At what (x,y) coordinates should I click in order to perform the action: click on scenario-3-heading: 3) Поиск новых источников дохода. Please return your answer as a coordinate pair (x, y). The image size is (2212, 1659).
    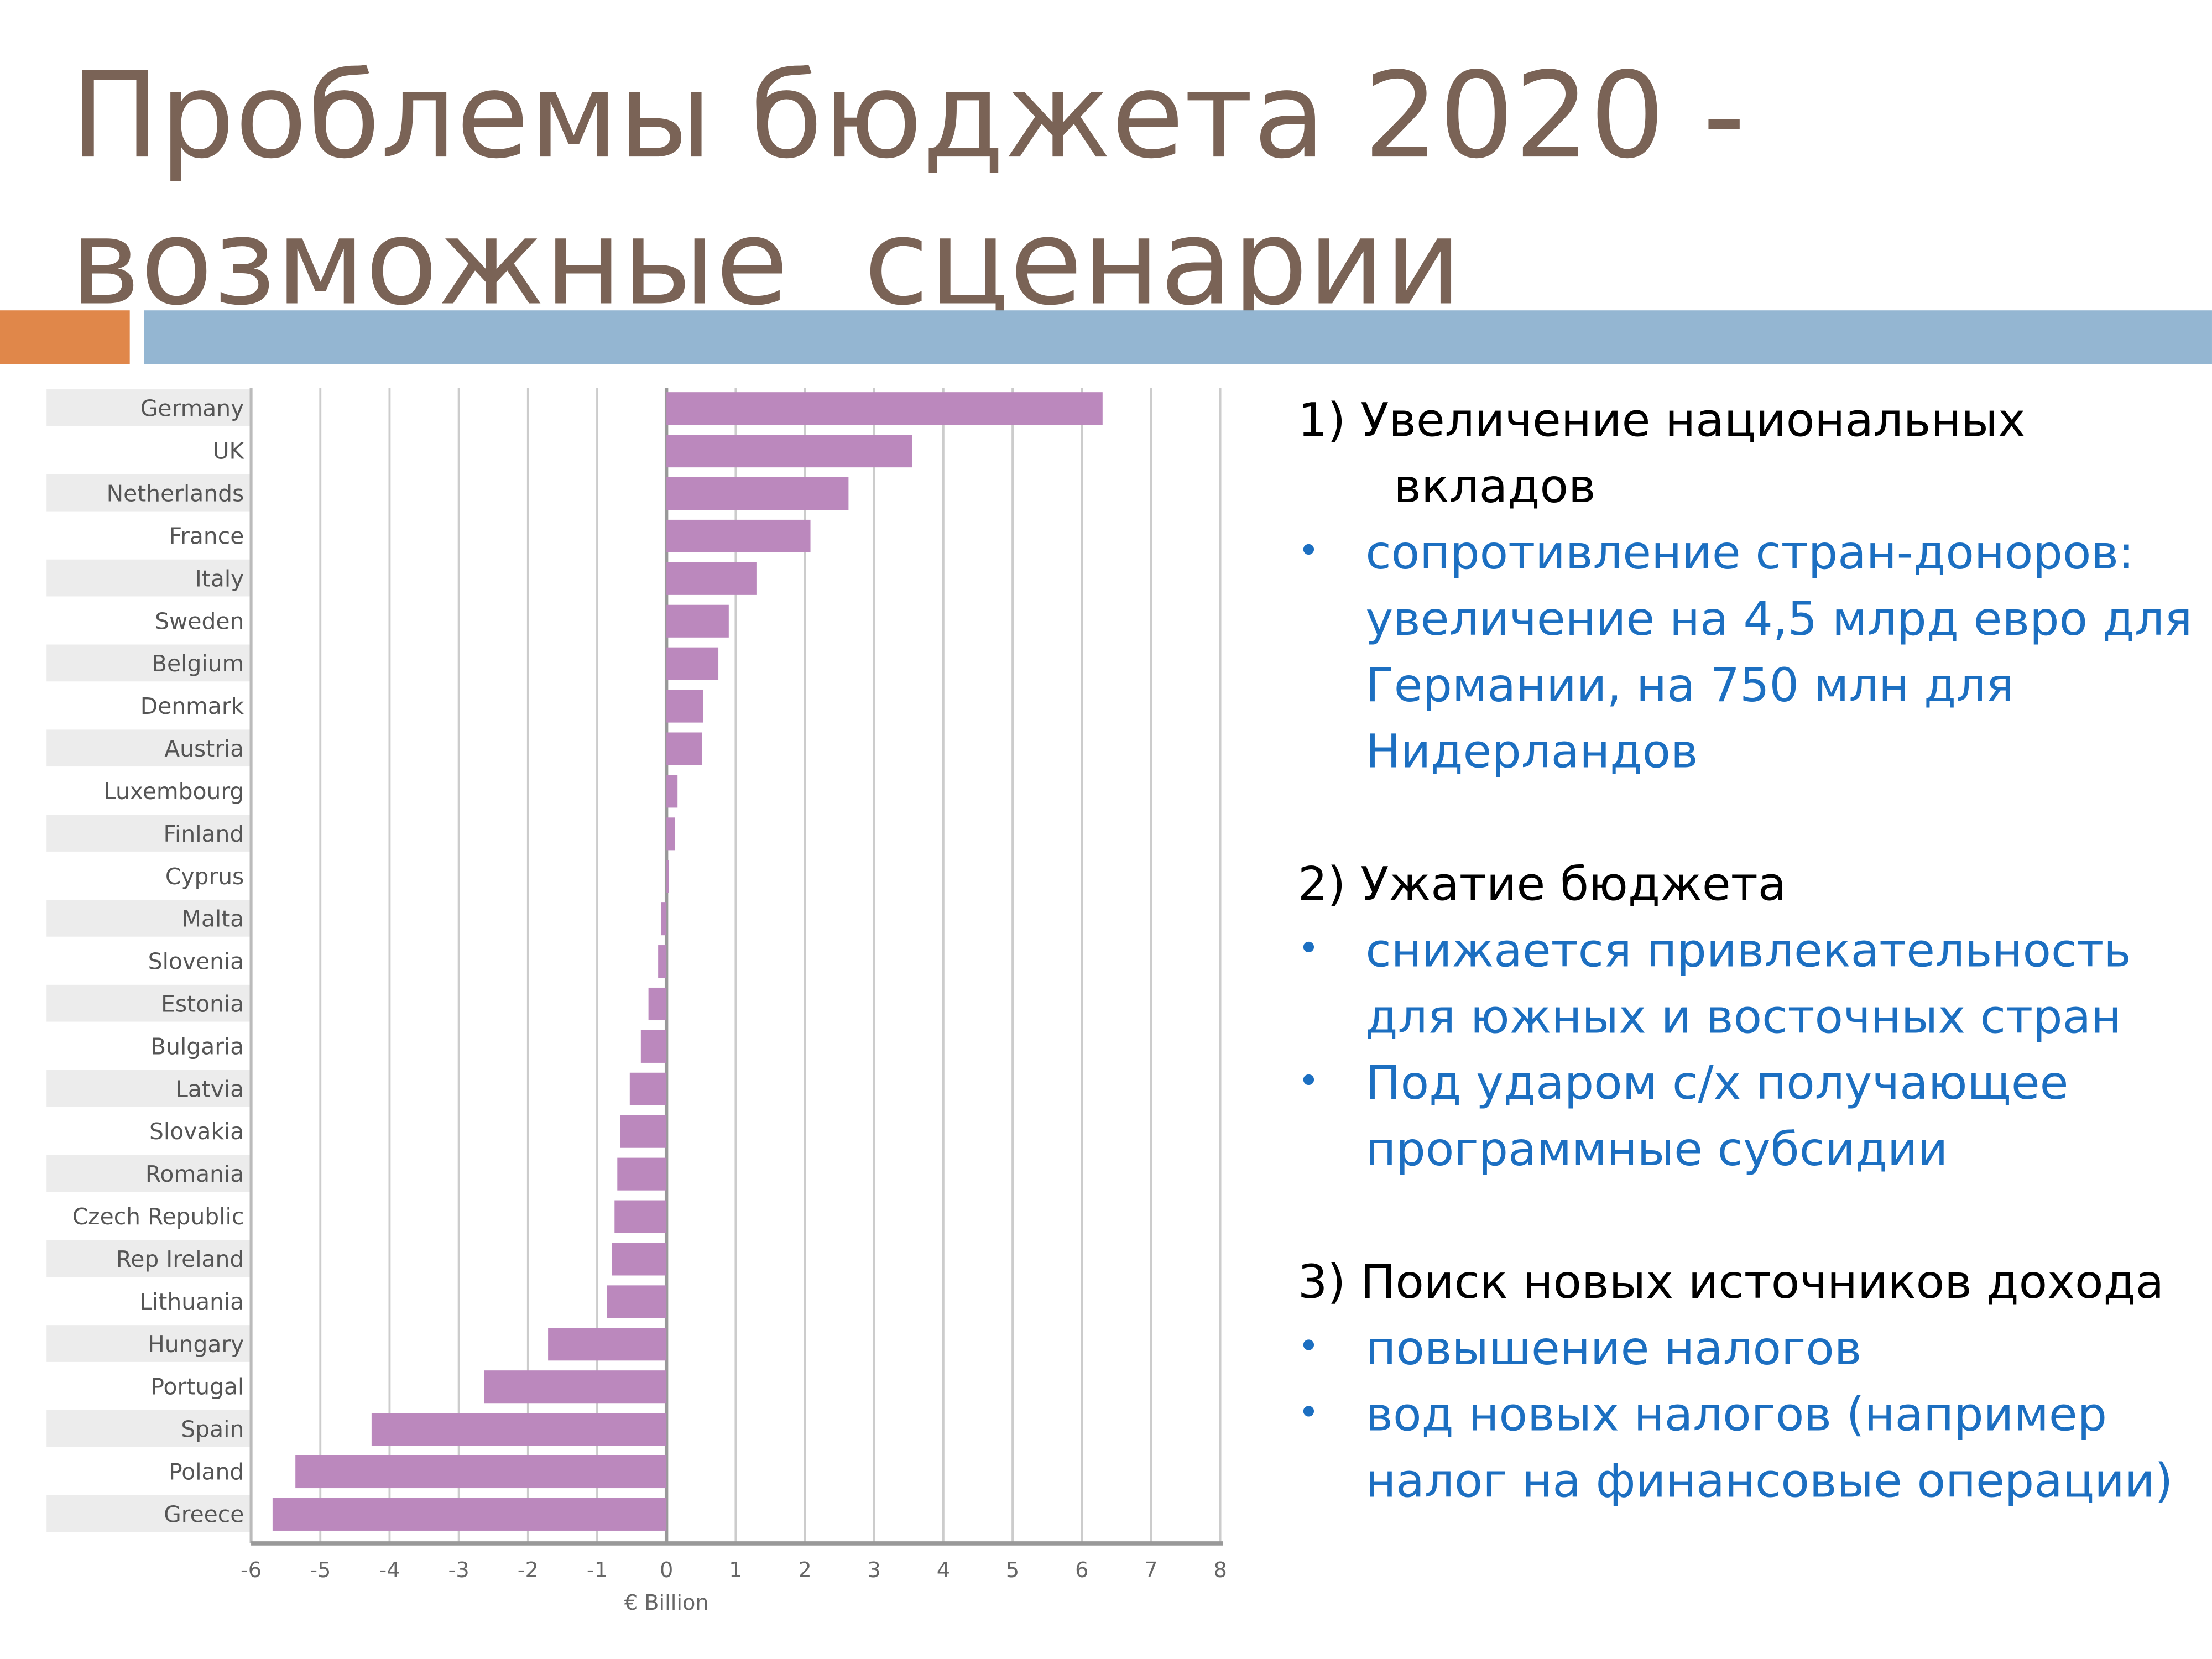
    Looking at the image, I should click on (1730, 1282).